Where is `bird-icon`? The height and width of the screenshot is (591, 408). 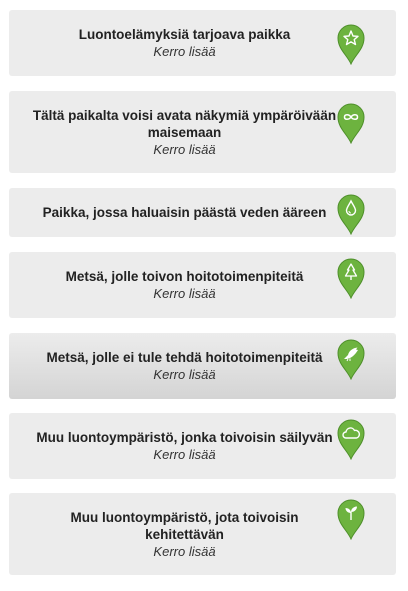
bird-icon is located at coordinates (351, 359).